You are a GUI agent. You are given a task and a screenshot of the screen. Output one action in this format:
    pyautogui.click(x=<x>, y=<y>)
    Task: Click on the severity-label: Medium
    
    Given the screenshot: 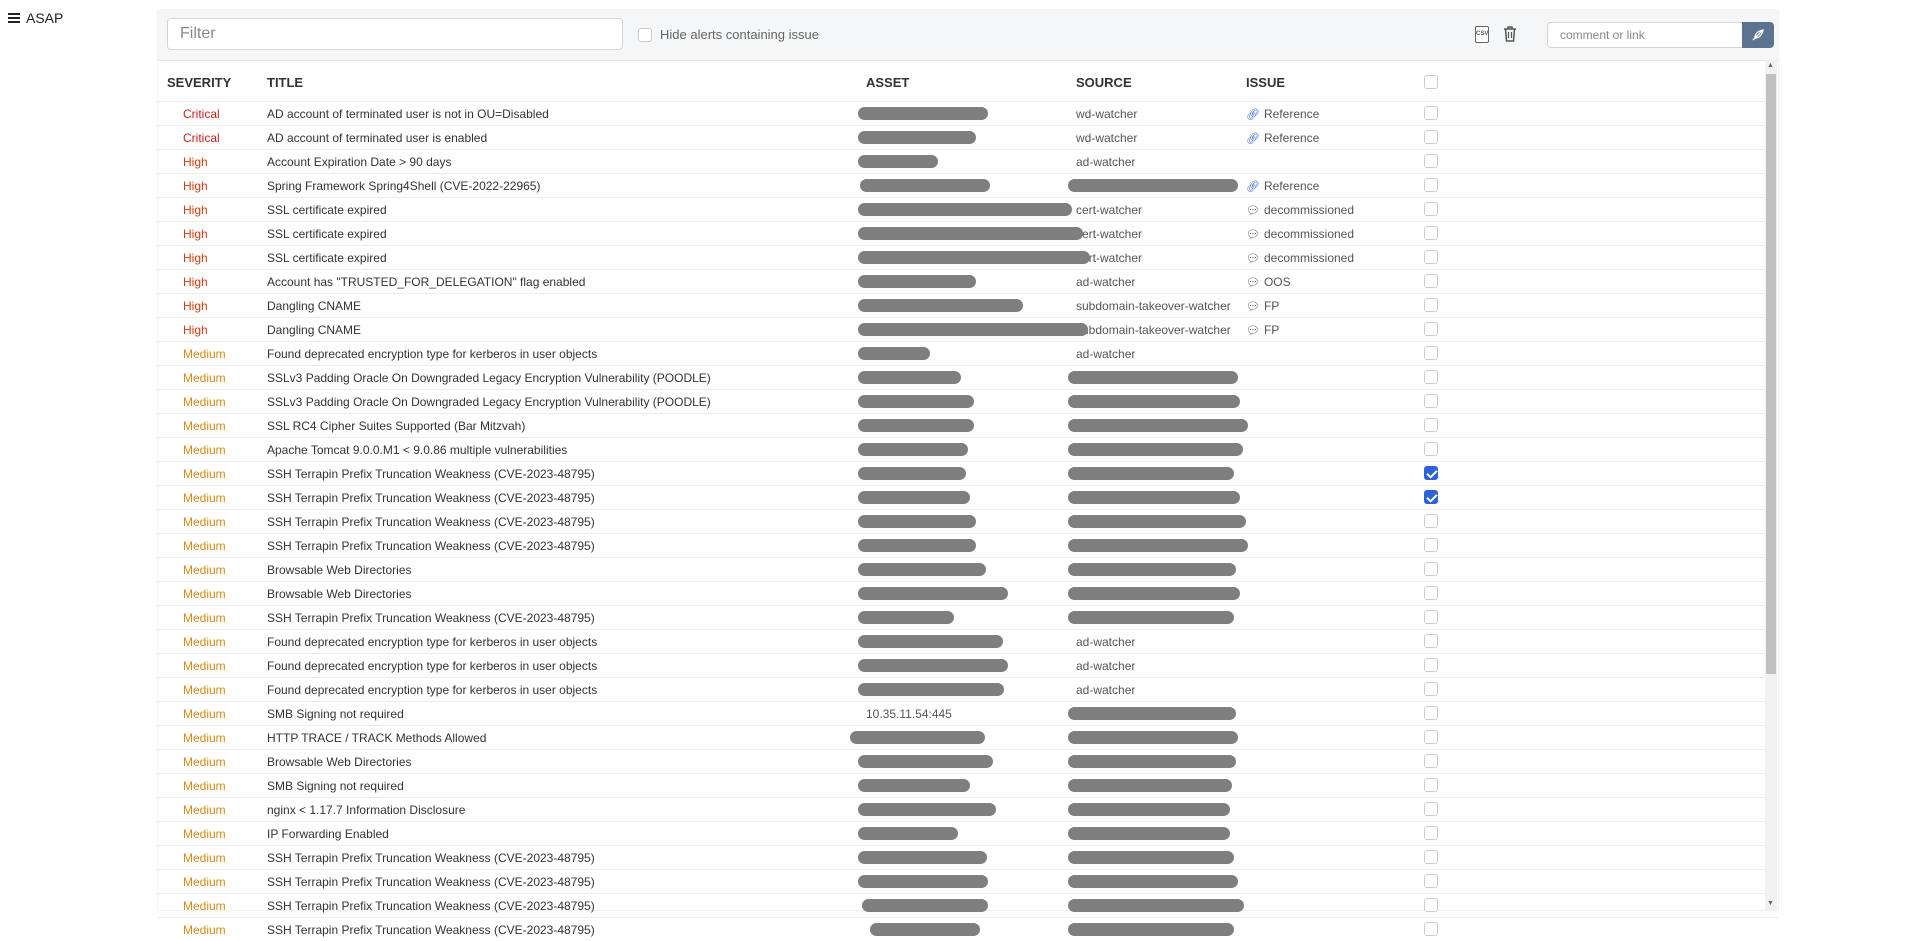 What is the action you would take?
    pyautogui.click(x=204, y=618)
    